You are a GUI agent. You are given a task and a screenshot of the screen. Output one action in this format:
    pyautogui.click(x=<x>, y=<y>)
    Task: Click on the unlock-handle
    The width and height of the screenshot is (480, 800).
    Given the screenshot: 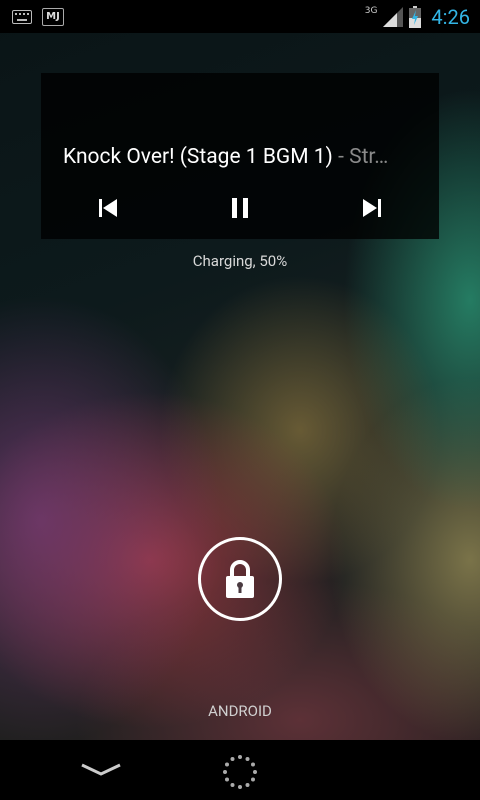 What is the action you would take?
    pyautogui.click(x=240, y=579)
    